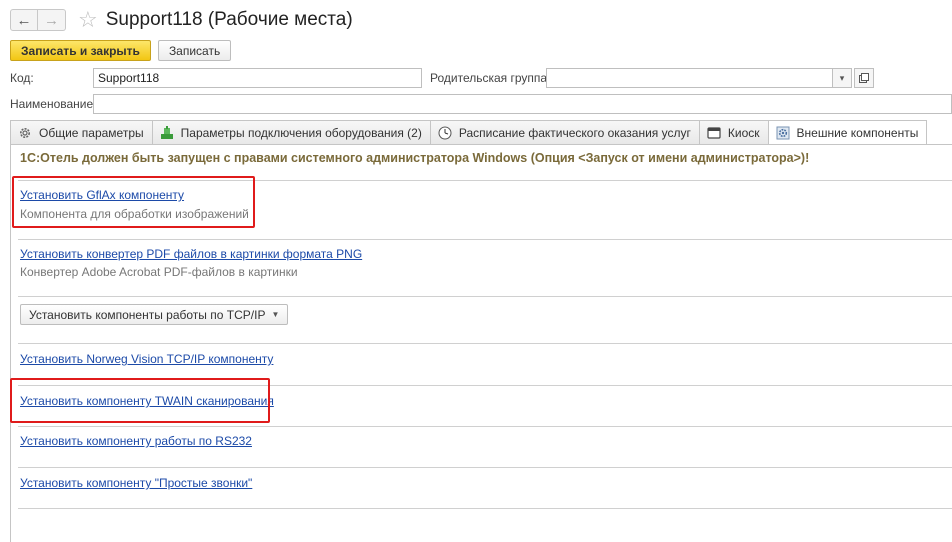 This screenshot has height=542, width=952. What do you see at coordinates (275, 314) in the screenshot?
I see `chevron-down-icon: ▼` at bounding box center [275, 314].